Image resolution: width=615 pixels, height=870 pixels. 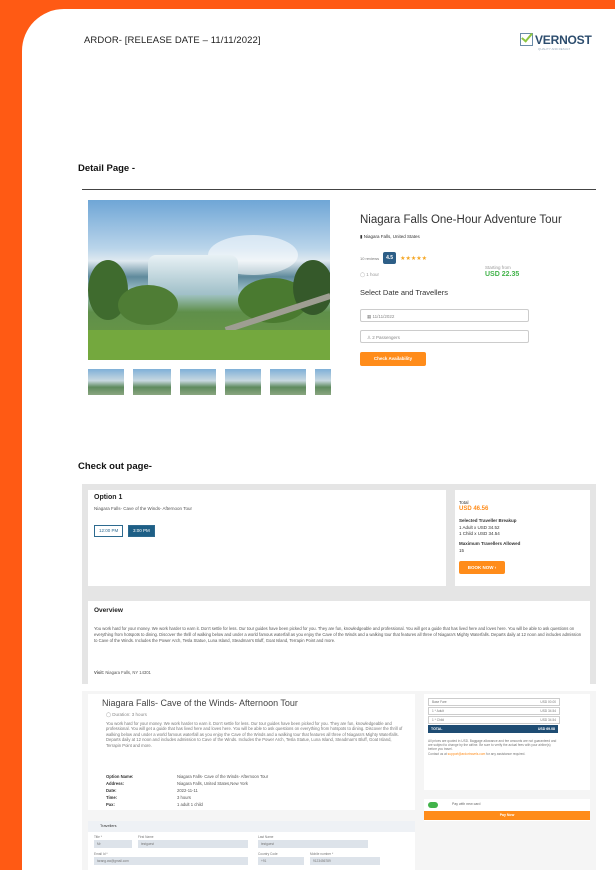 I want to click on book-now-button: BOOK NOW ›, so click(x=482, y=567).